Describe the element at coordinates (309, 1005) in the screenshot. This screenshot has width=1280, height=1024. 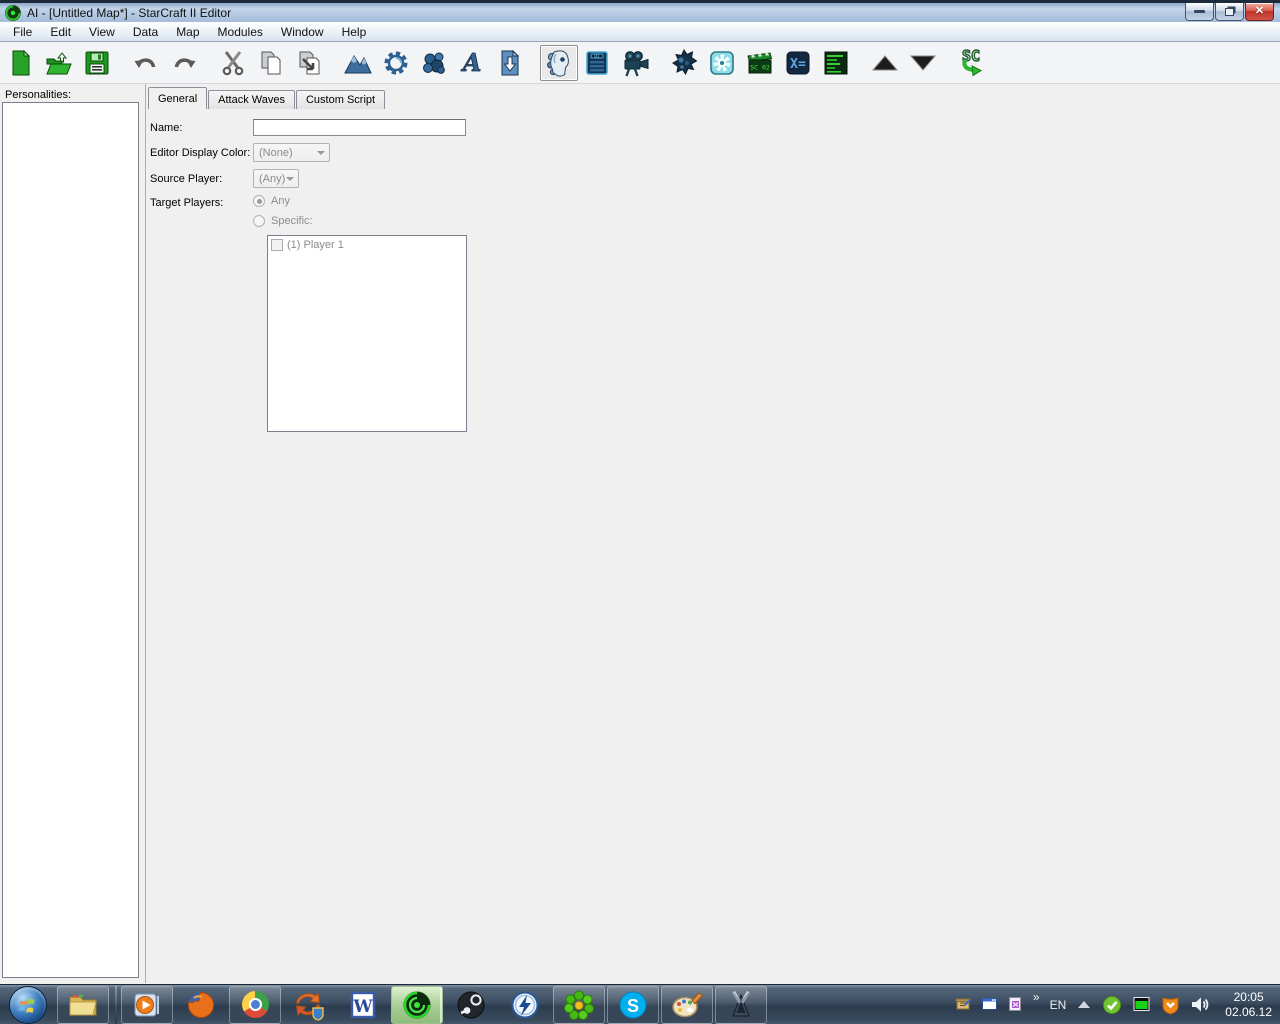
I see `taskbar-item-sync-app` at that location.